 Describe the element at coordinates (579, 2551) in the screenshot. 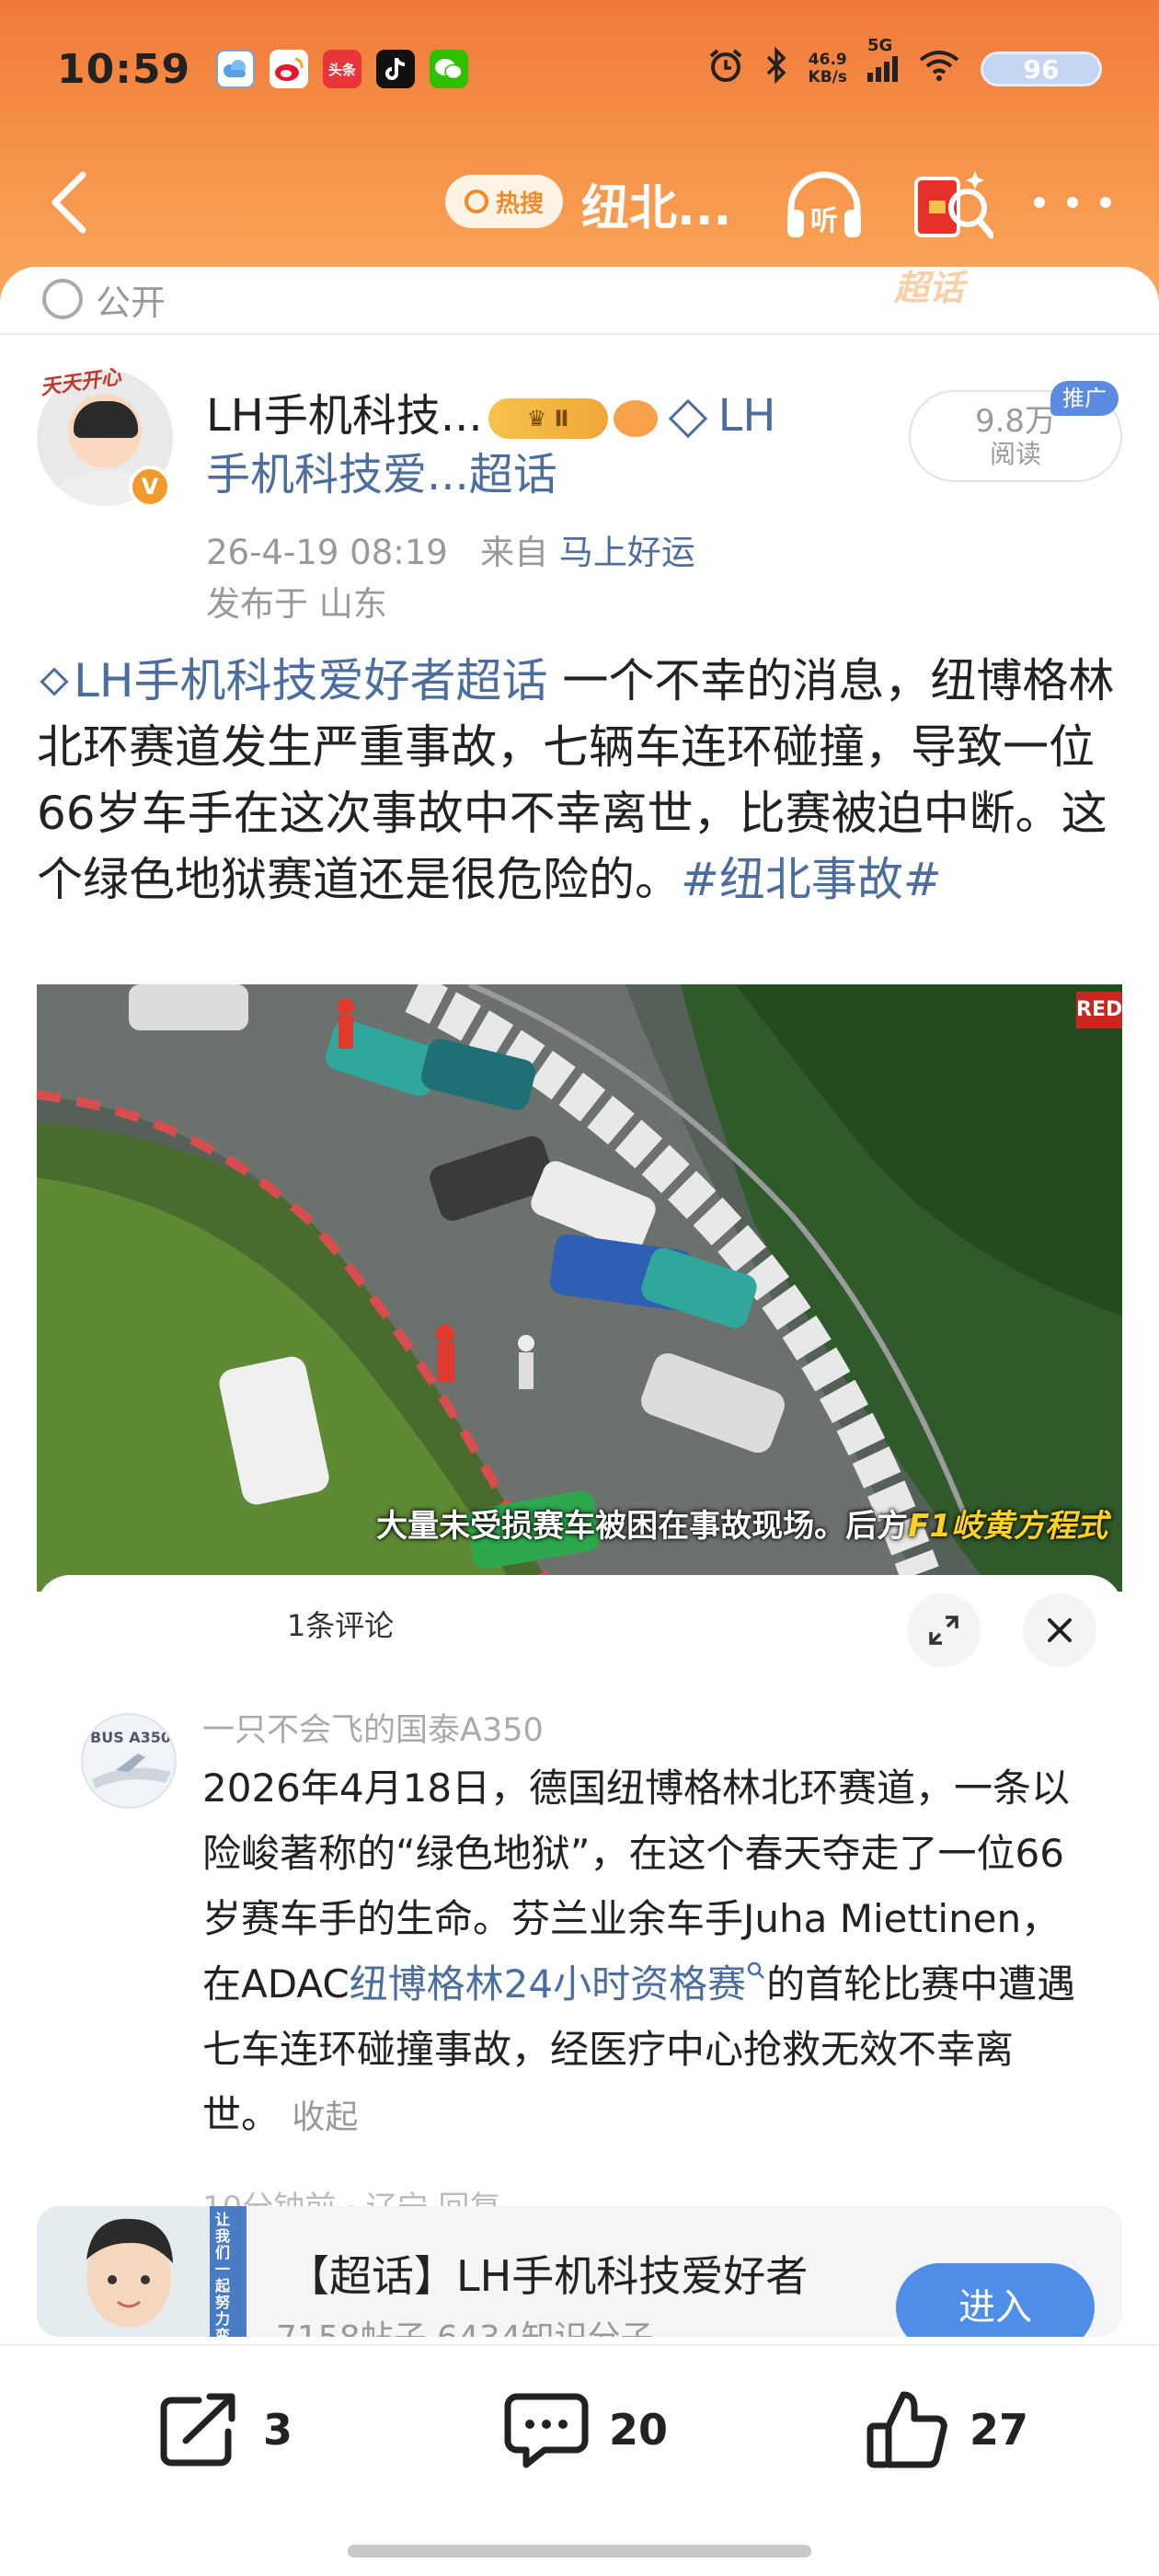

I see `home-indicator` at that location.